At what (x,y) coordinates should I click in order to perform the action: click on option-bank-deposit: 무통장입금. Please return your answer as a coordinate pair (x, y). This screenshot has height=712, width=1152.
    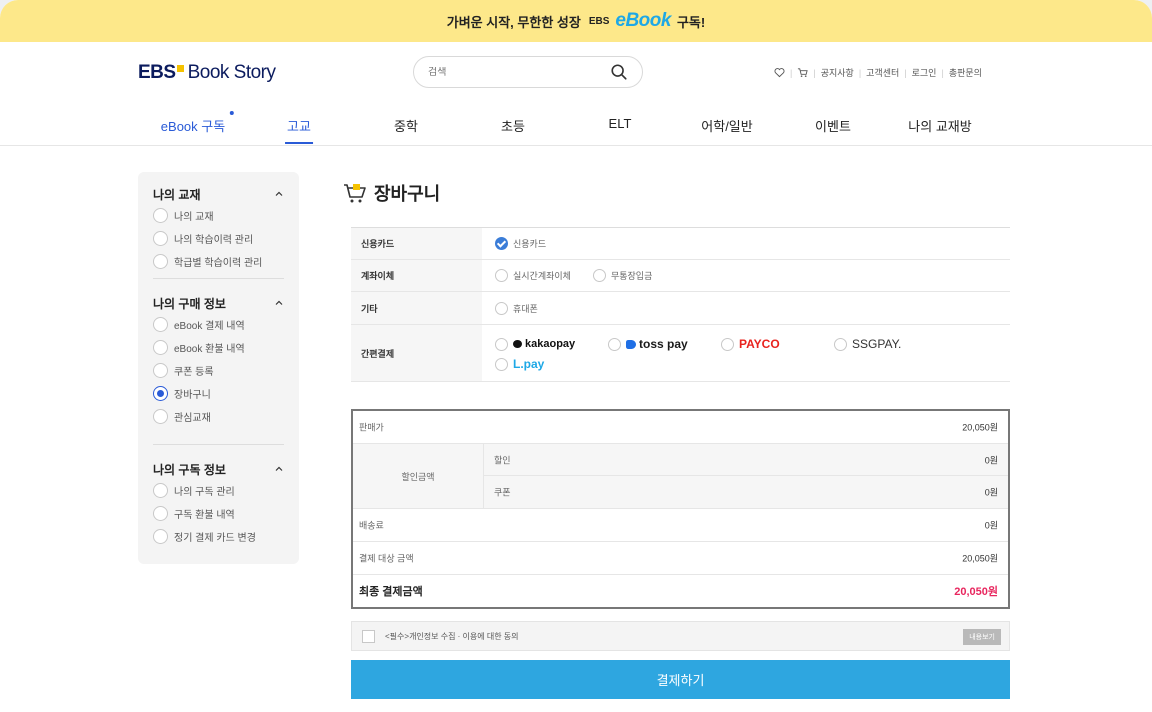
    Looking at the image, I should click on (622, 276).